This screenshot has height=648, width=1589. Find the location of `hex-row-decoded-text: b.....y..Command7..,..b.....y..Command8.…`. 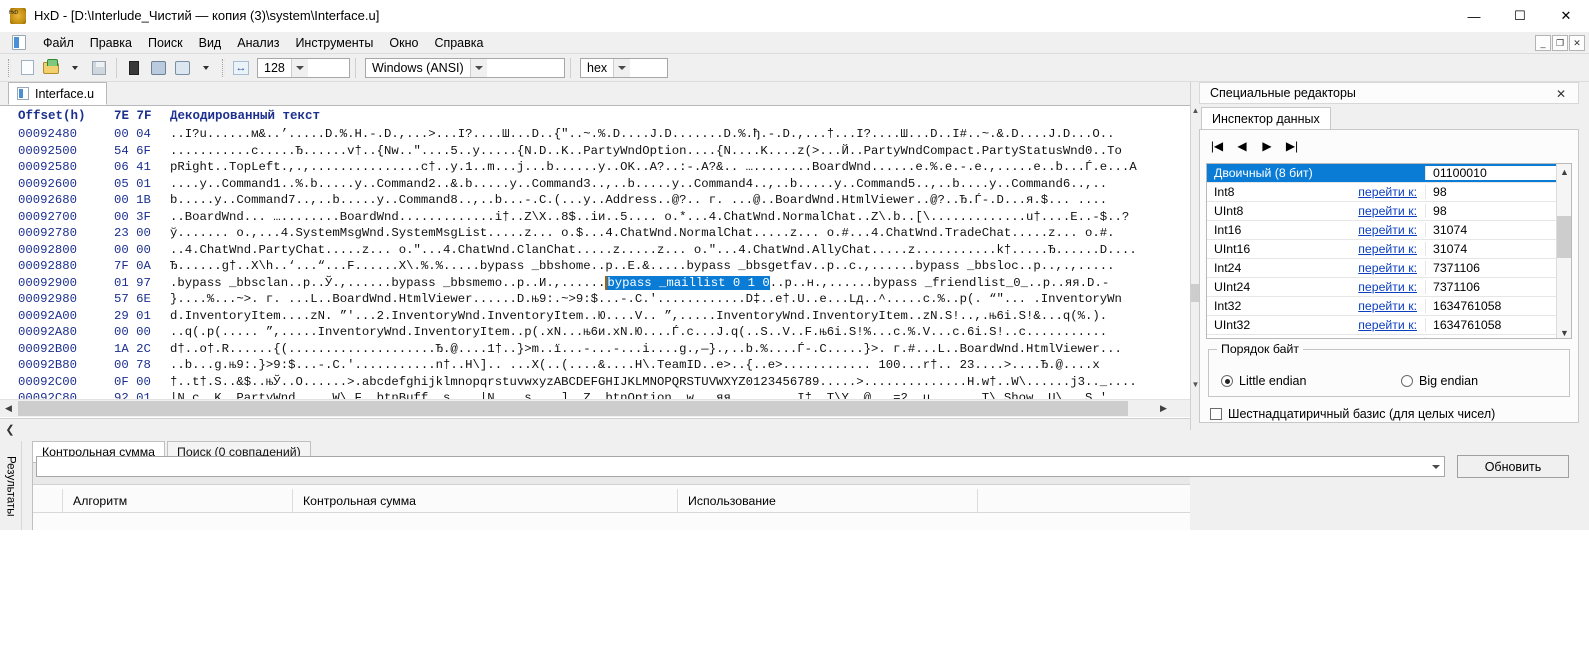

hex-row-decoded-text: b.....y..Command7..,..b.....y..Command8.… is located at coordinates (638, 200).